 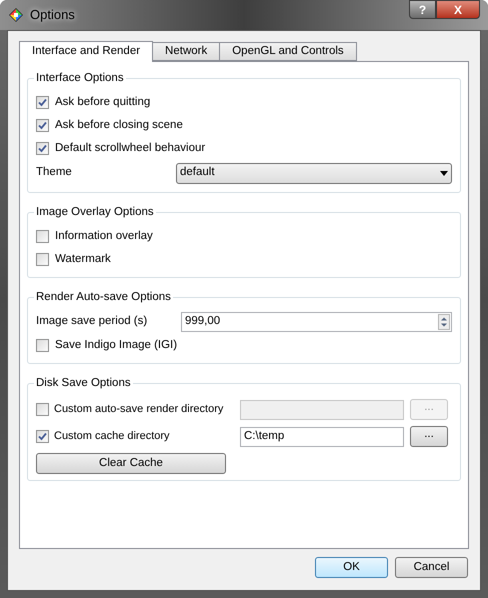 What do you see at coordinates (54, 172) in the screenshot?
I see `field-label: Theme` at bounding box center [54, 172].